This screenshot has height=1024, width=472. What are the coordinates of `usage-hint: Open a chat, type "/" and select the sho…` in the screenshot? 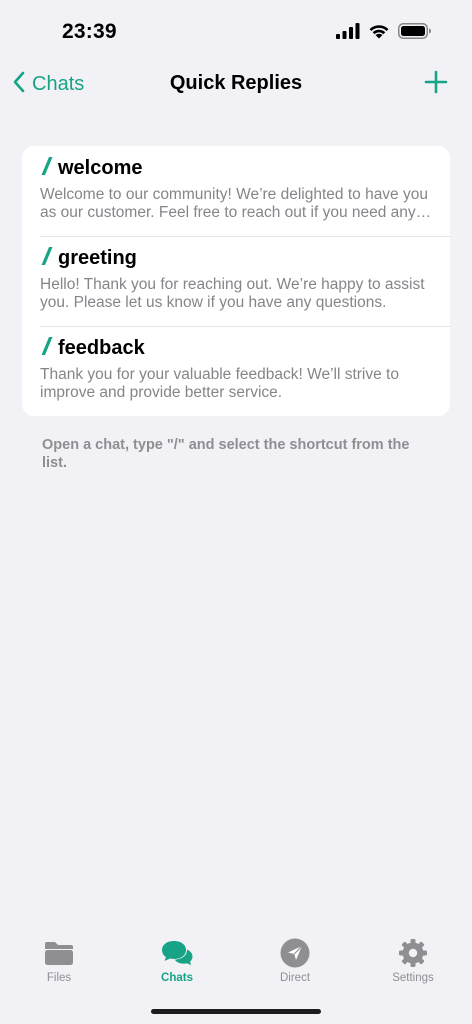 It's located at (226, 454).